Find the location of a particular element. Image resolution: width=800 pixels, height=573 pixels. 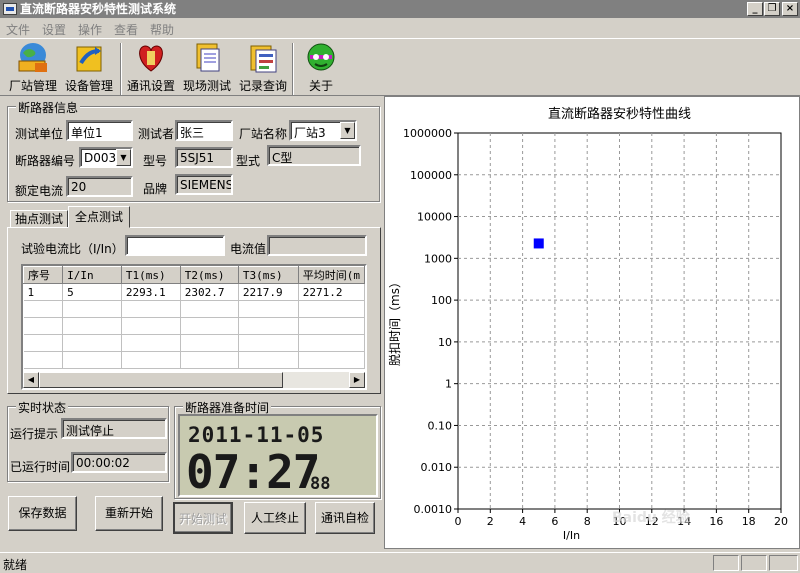

device-manage-button: 设备管理 is located at coordinates (89, 67).